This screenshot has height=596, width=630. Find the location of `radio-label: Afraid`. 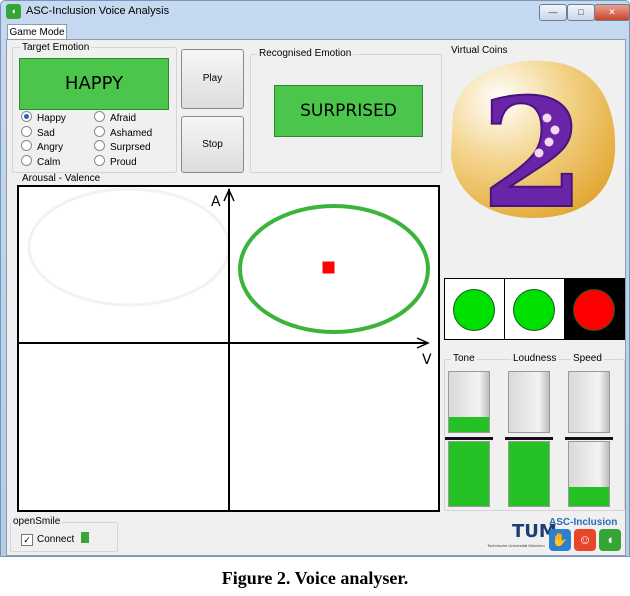

radio-label: Afraid is located at coordinates (123, 118).